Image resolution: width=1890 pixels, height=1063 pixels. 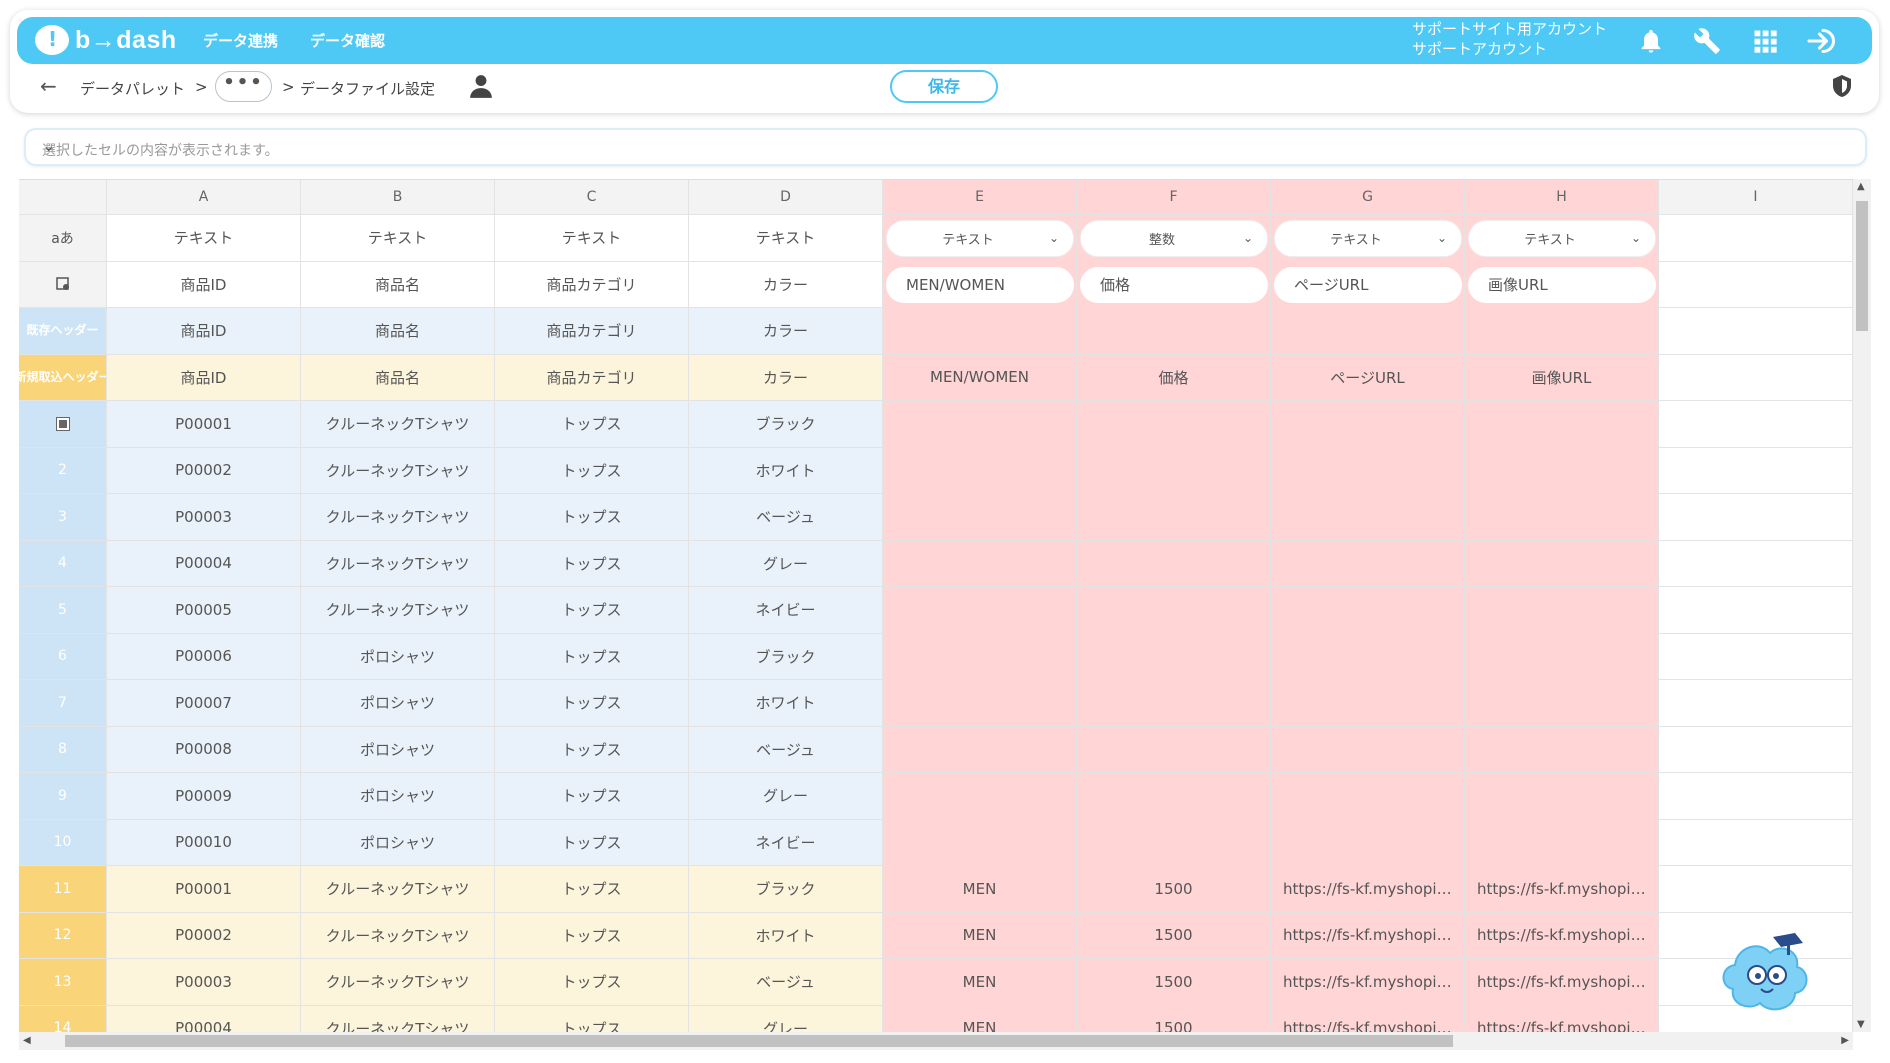 I want to click on row-number: 2, so click(x=63, y=470).